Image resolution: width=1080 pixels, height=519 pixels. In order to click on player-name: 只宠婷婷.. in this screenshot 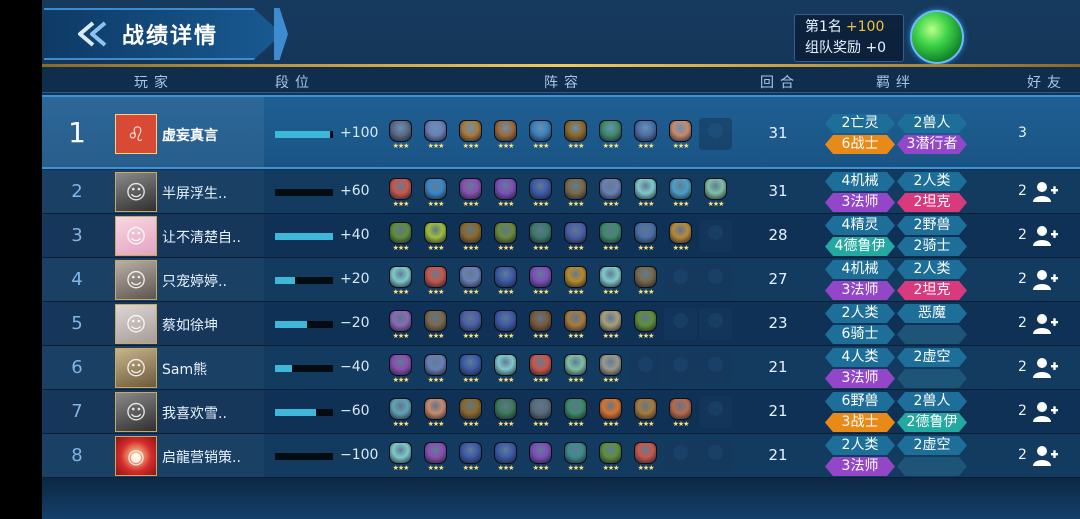, I will do `click(194, 281)`.